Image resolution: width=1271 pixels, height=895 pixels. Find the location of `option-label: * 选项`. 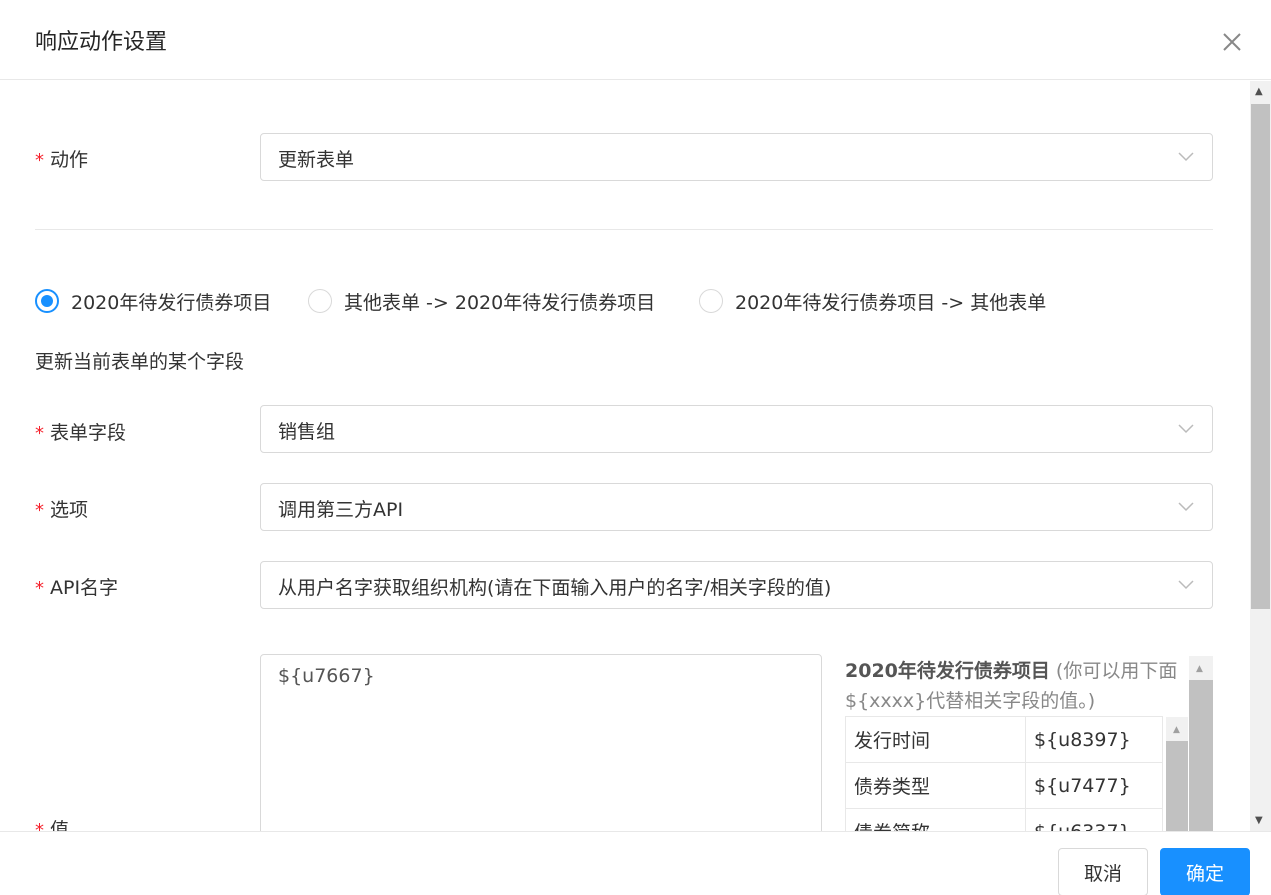

option-label: * 选项 is located at coordinates (62, 510).